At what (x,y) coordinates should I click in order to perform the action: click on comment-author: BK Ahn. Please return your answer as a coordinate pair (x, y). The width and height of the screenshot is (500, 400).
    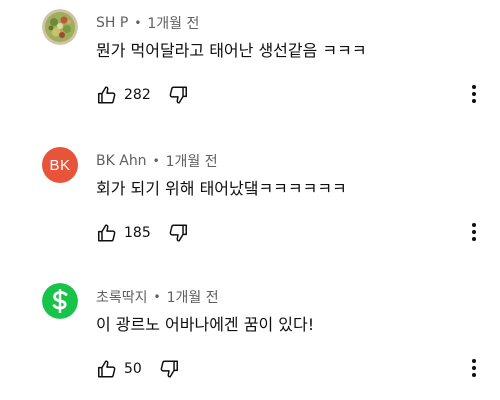
    Looking at the image, I should click on (121, 161).